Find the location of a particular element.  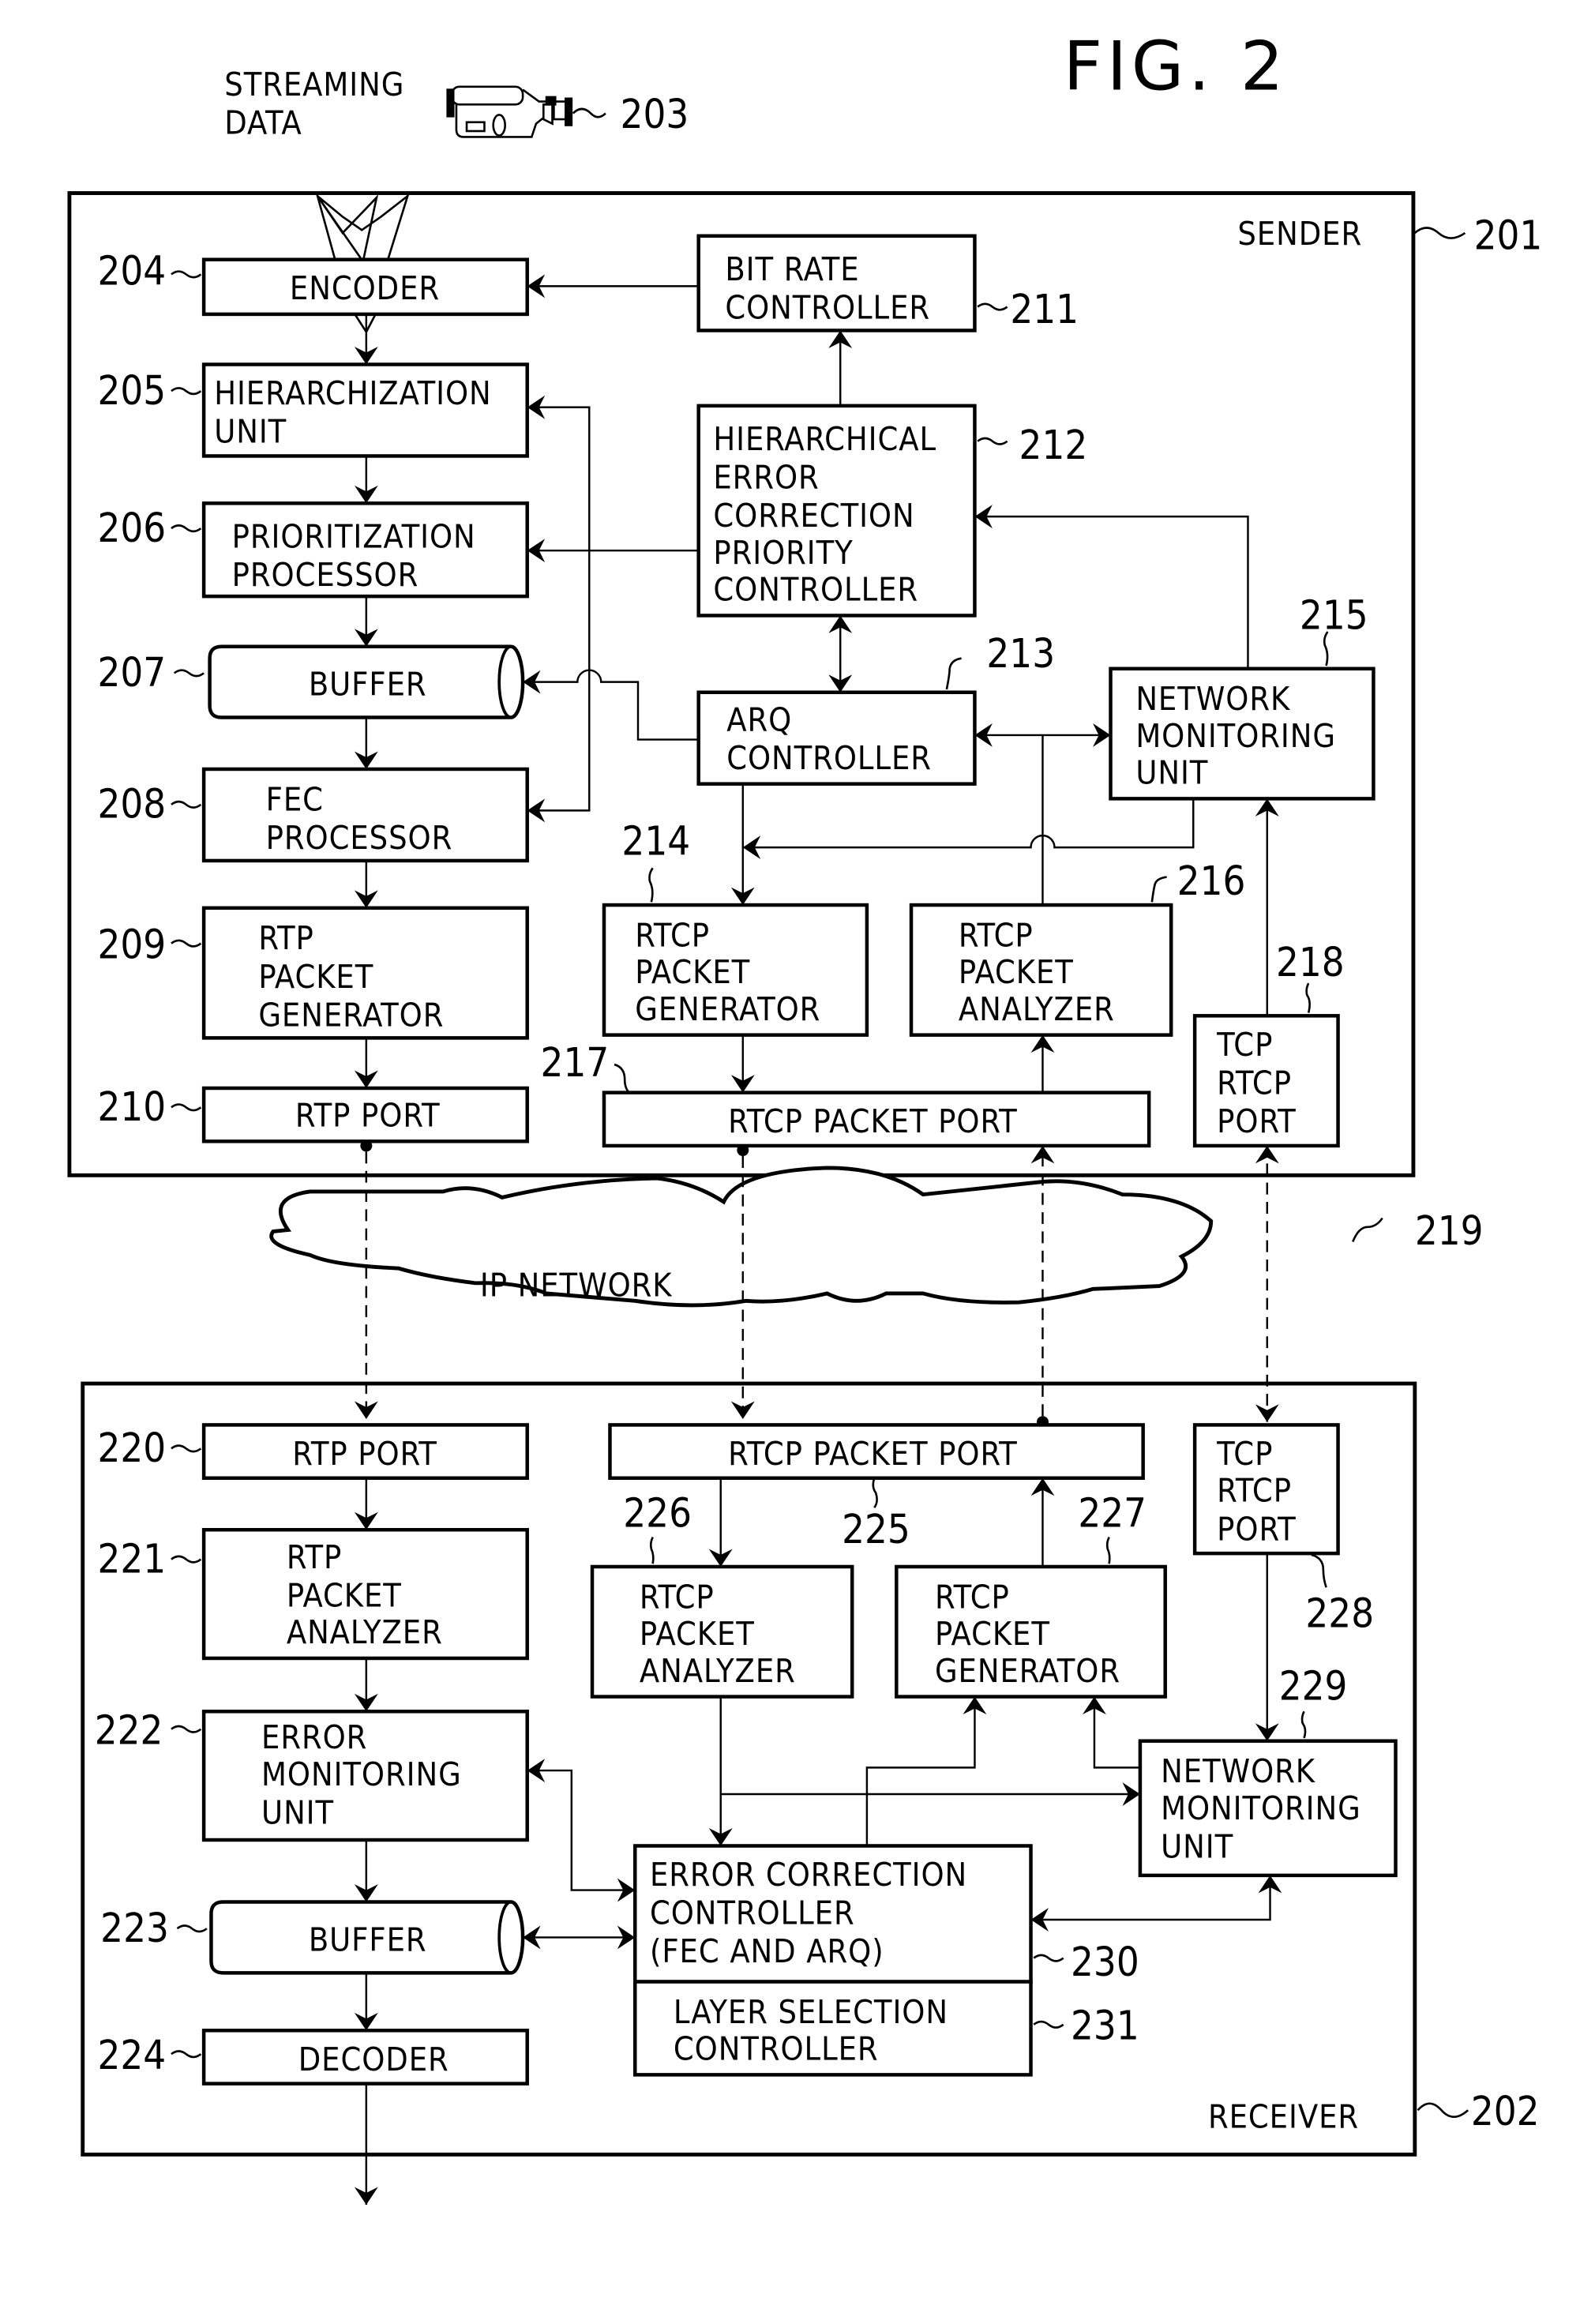

ref-212: 212 is located at coordinates (1053, 445).